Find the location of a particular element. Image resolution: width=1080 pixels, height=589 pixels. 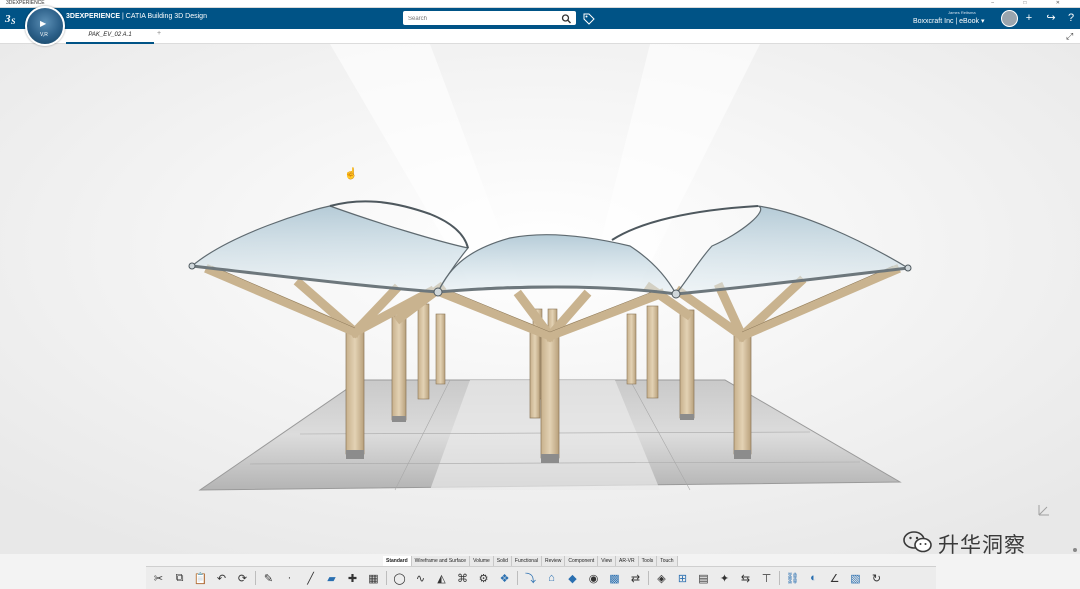

mouse-cursor-icon: ☝ is located at coordinates (351, 174).